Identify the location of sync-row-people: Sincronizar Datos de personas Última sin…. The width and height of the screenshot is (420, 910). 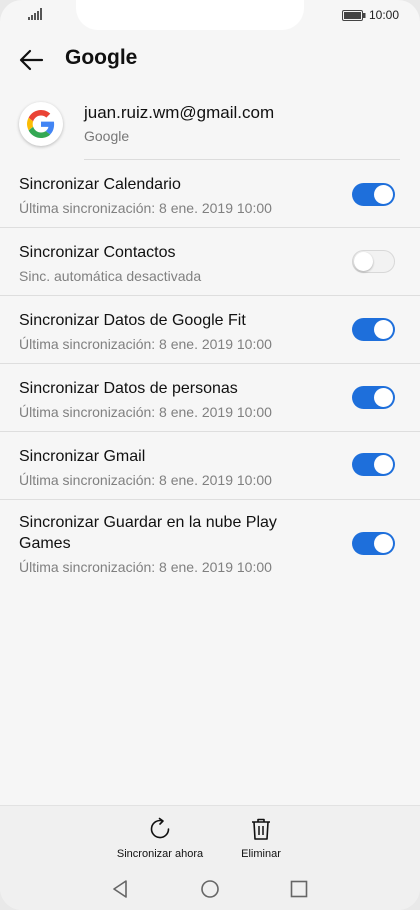
(210, 398).